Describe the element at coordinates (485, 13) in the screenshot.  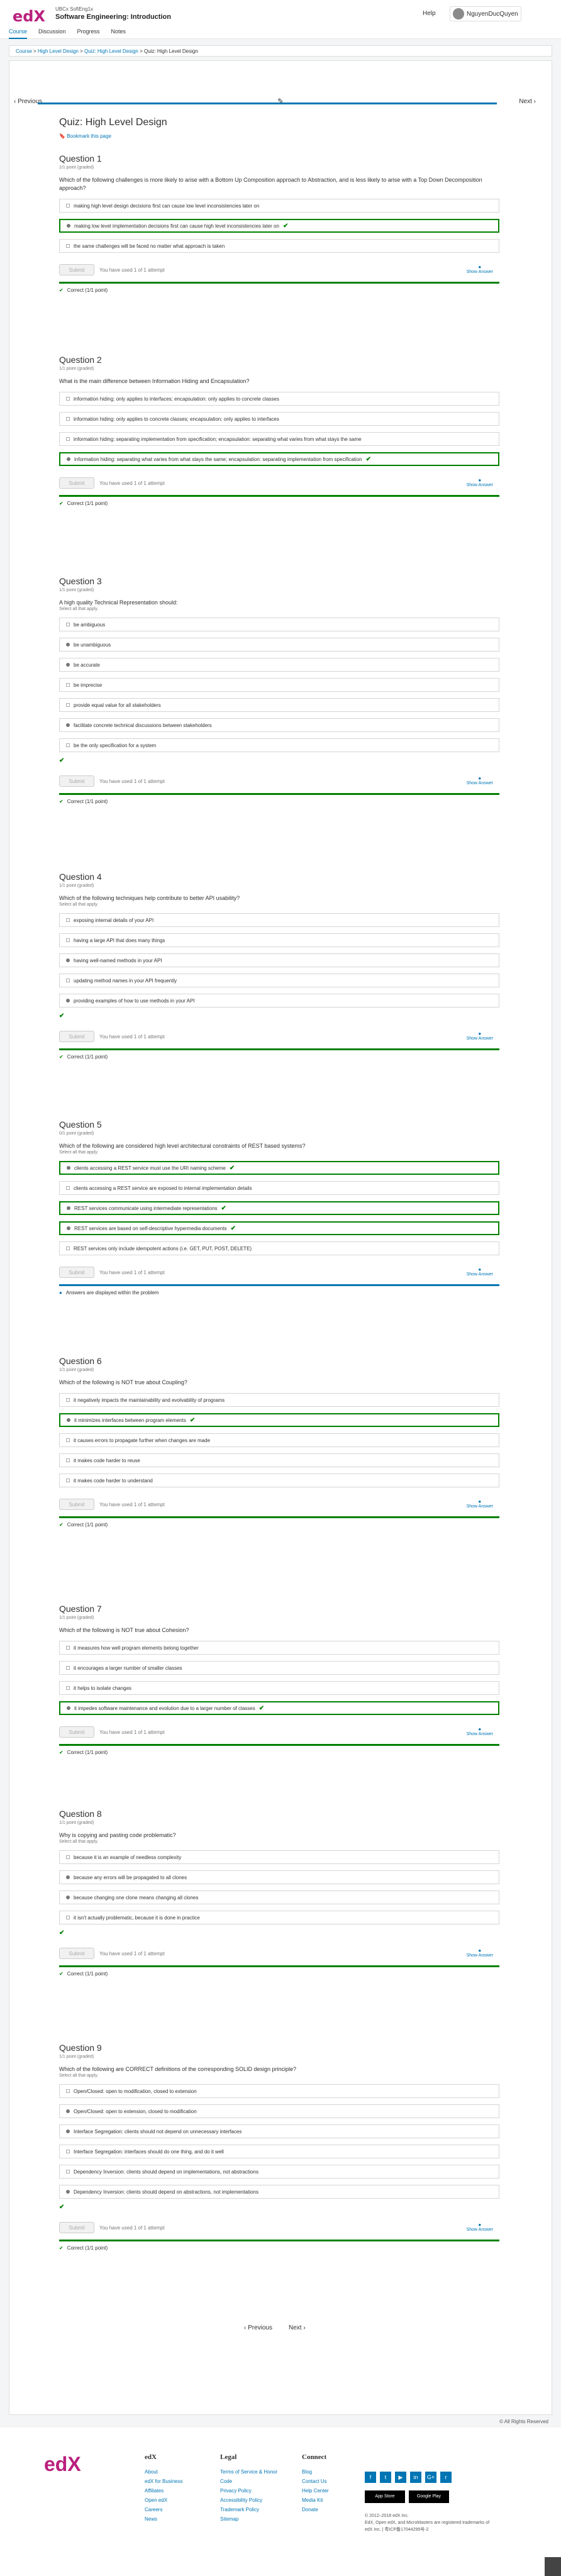
I see `user-menu: NguyenDucQuyen` at that location.